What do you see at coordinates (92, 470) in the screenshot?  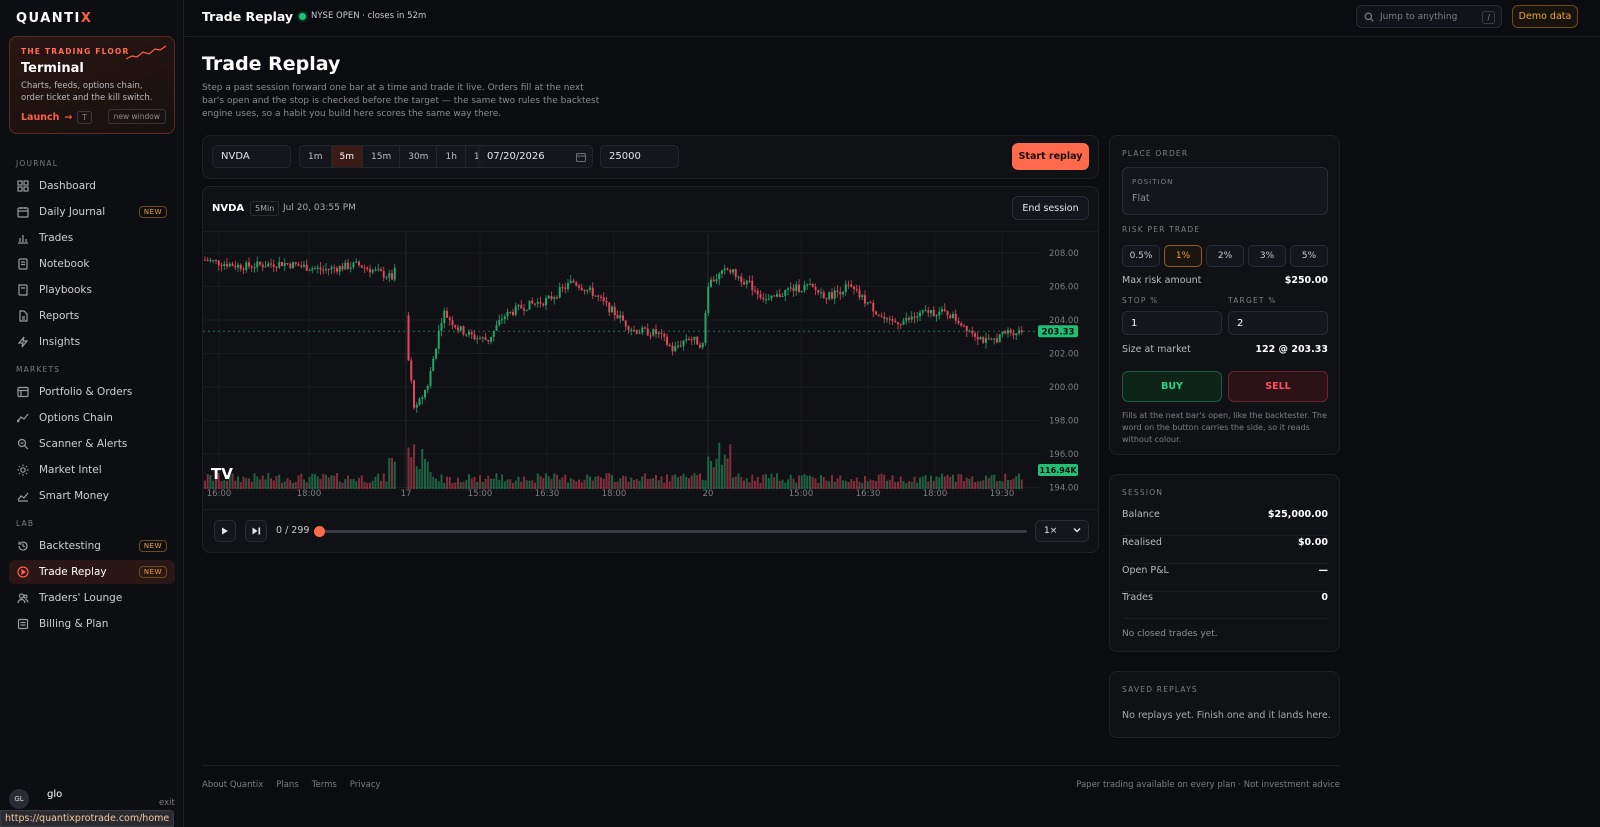 I see `sidebar-item-market-intel: Market Intel` at bounding box center [92, 470].